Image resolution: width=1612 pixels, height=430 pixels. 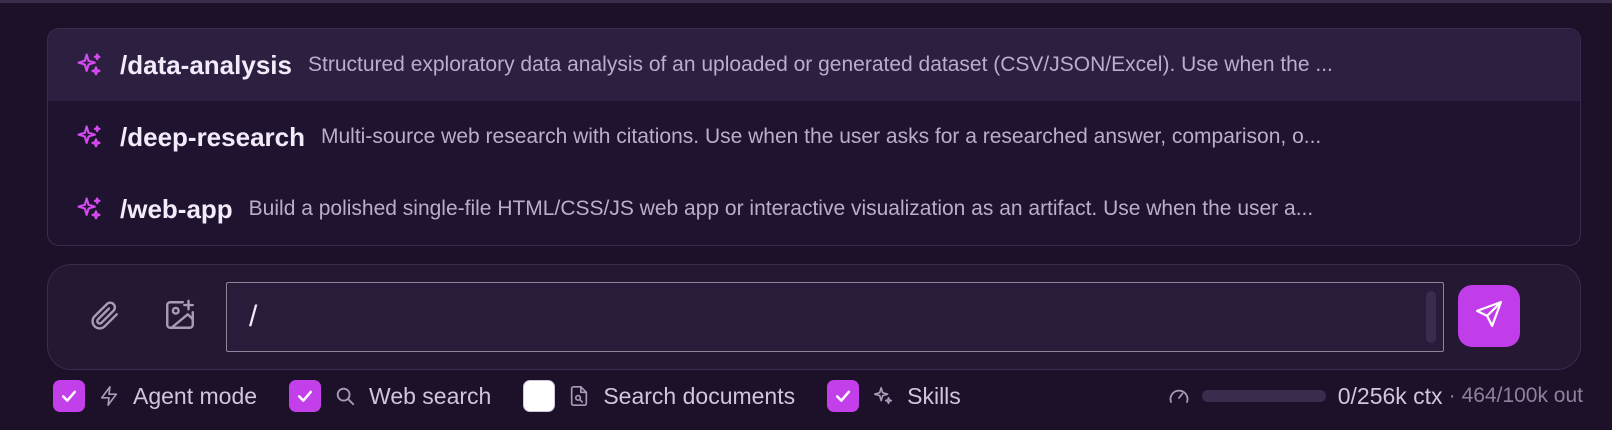 What do you see at coordinates (206, 64) in the screenshot?
I see `suggestion-command: /data-analysis` at bounding box center [206, 64].